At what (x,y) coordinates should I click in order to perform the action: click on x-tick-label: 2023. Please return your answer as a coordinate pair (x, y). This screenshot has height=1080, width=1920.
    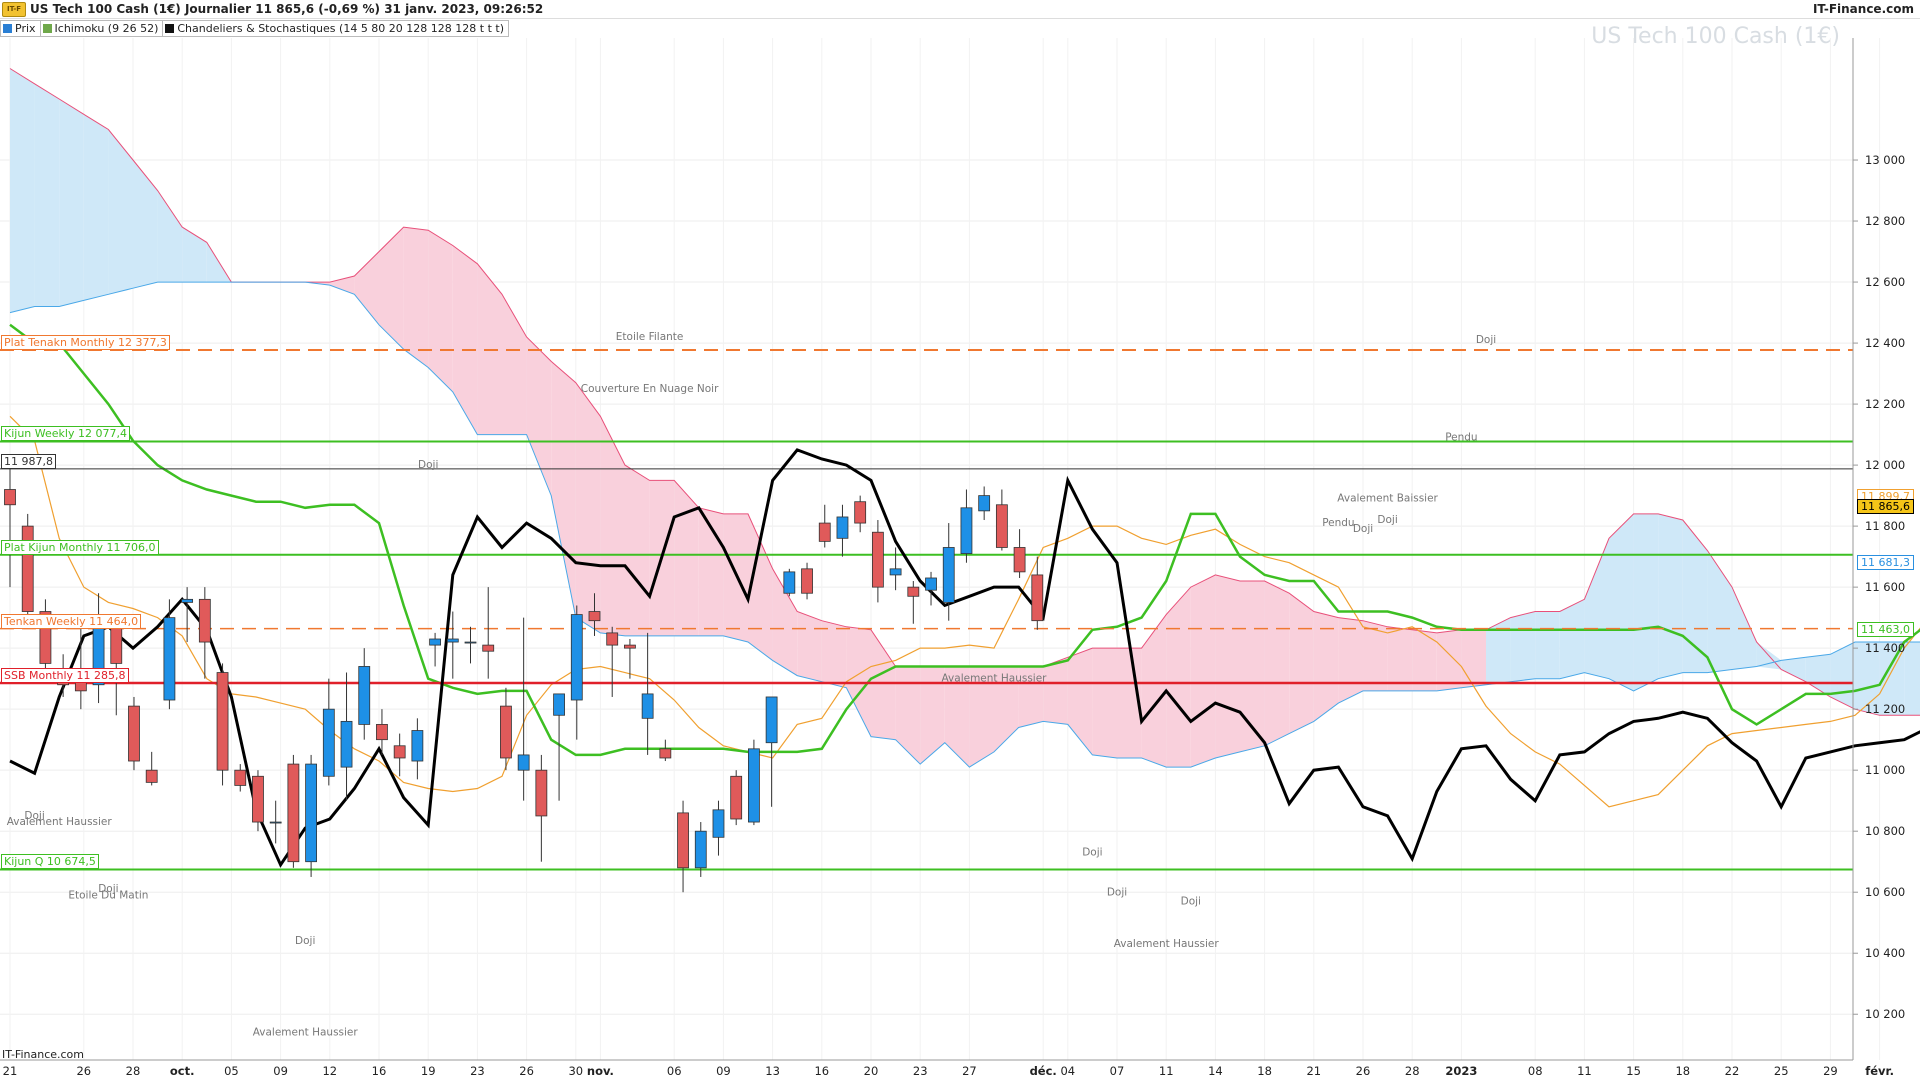
    Looking at the image, I should click on (1461, 1071).